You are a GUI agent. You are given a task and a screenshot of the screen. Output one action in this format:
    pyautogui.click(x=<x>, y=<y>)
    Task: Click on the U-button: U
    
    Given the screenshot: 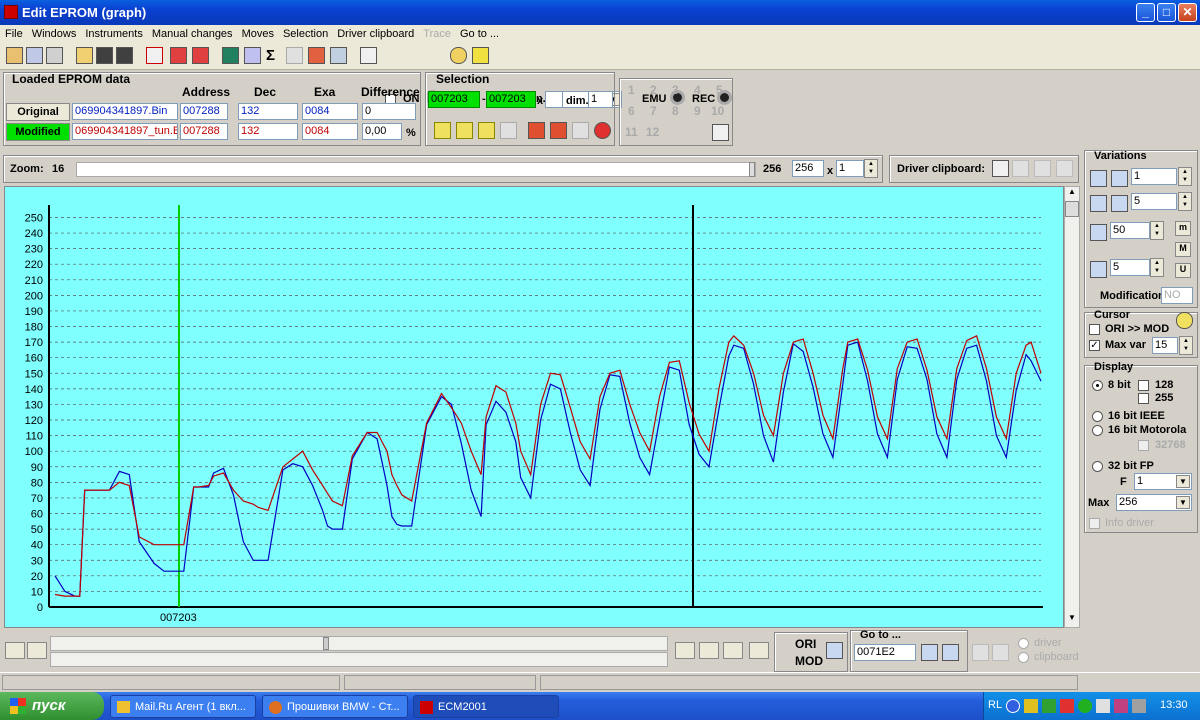 What is the action you would take?
    pyautogui.click(x=1183, y=270)
    